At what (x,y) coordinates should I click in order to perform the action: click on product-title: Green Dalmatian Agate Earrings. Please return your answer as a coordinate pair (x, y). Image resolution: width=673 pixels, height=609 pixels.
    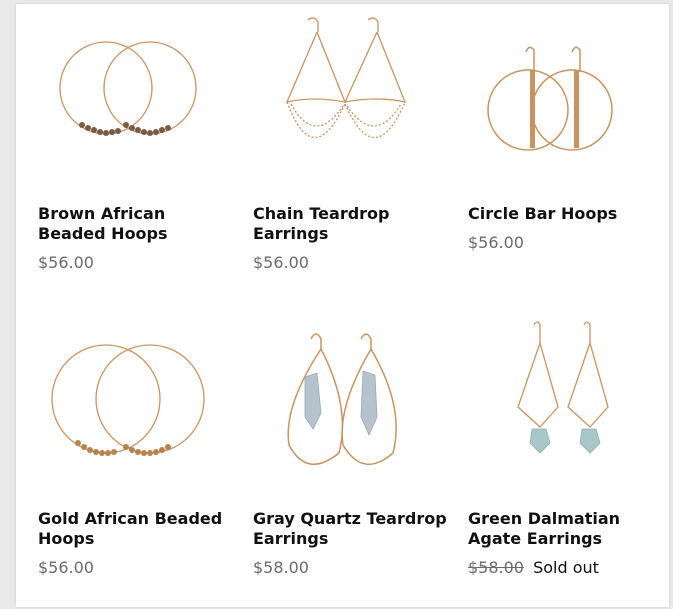
    Looking at the image, I should click on (568, 528).